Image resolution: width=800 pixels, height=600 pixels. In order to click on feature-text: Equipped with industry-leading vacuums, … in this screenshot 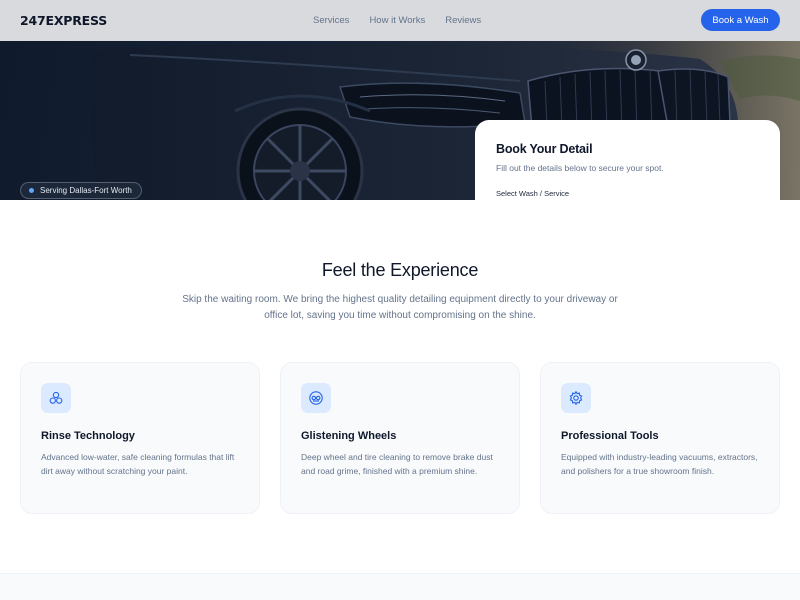, I will do `click(659, 464)`.